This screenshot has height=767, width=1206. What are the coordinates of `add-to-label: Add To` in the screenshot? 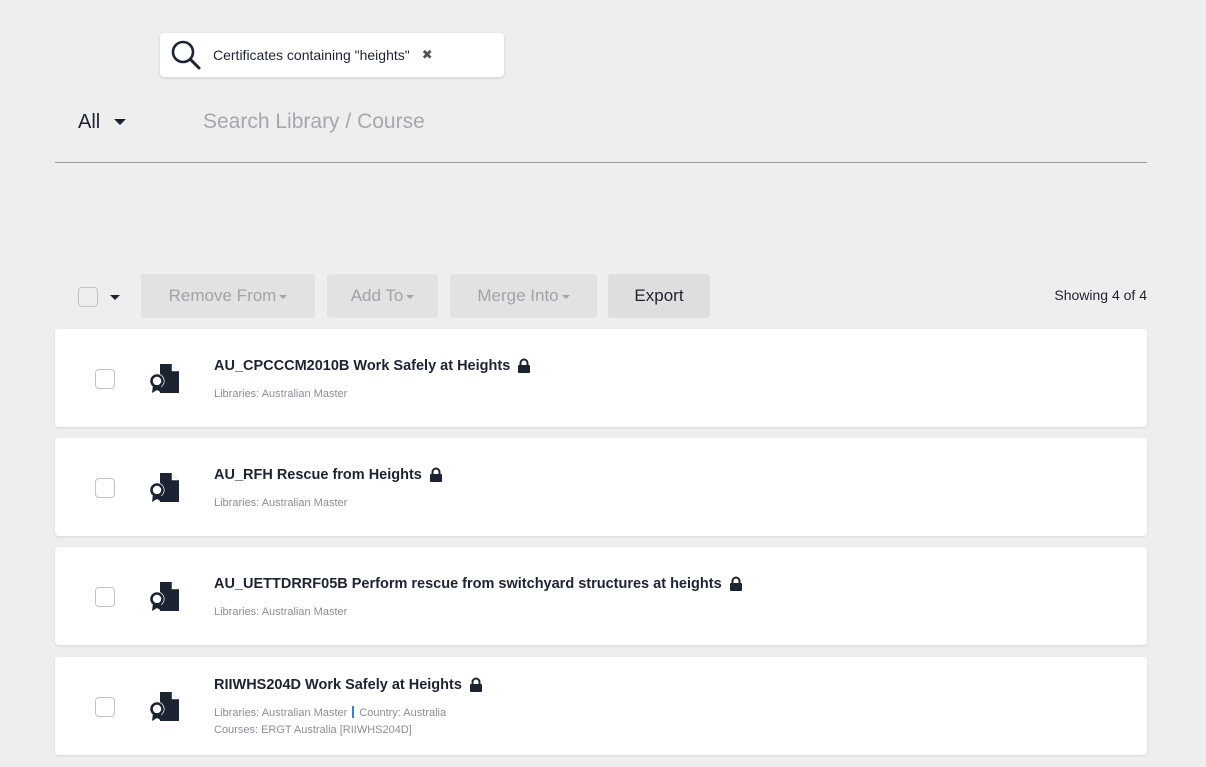 It's located at (377, 295).